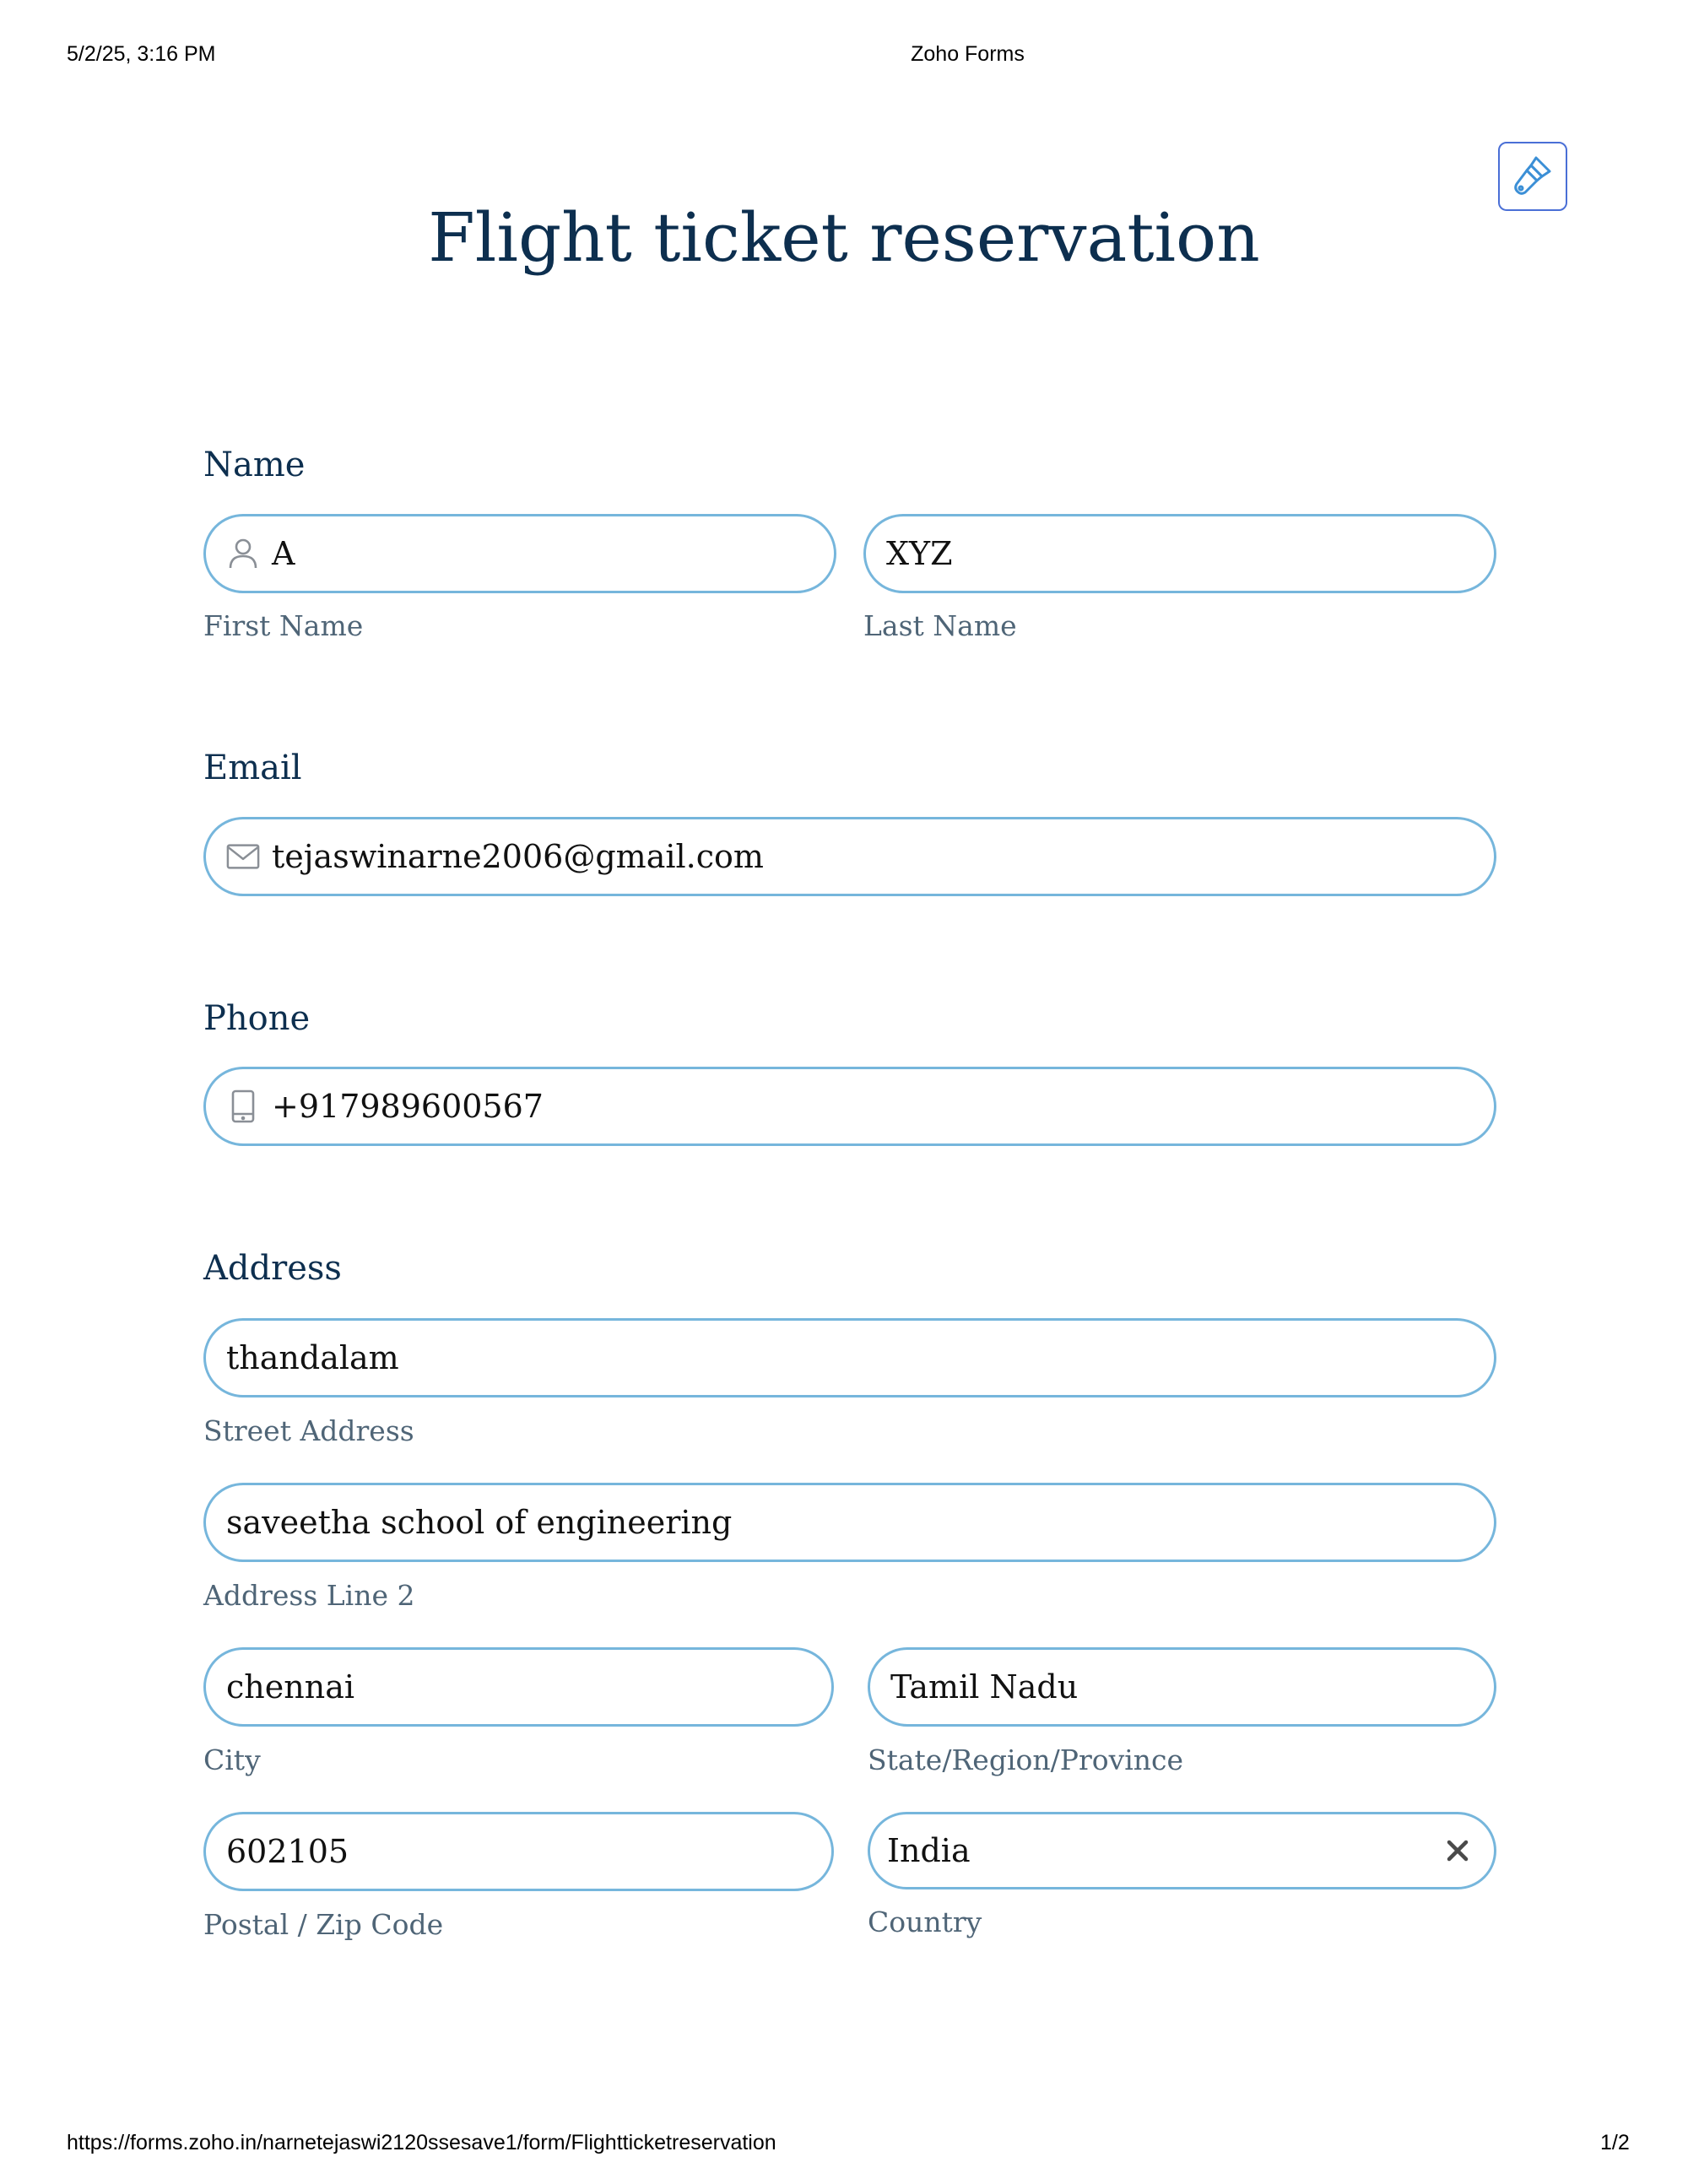 This screenshot has height=2184, width=1688. What do you see at coordinates (283, 553) in the screenshot?
I see `first-name-value: A` at bounding box center [283, 553].